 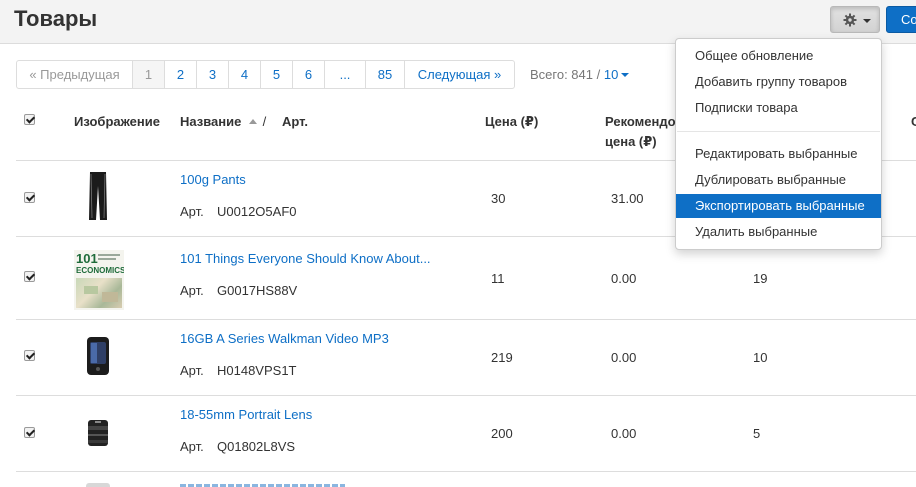 I want to click on column-header-image: Изображение, so click(x=117, y=121).